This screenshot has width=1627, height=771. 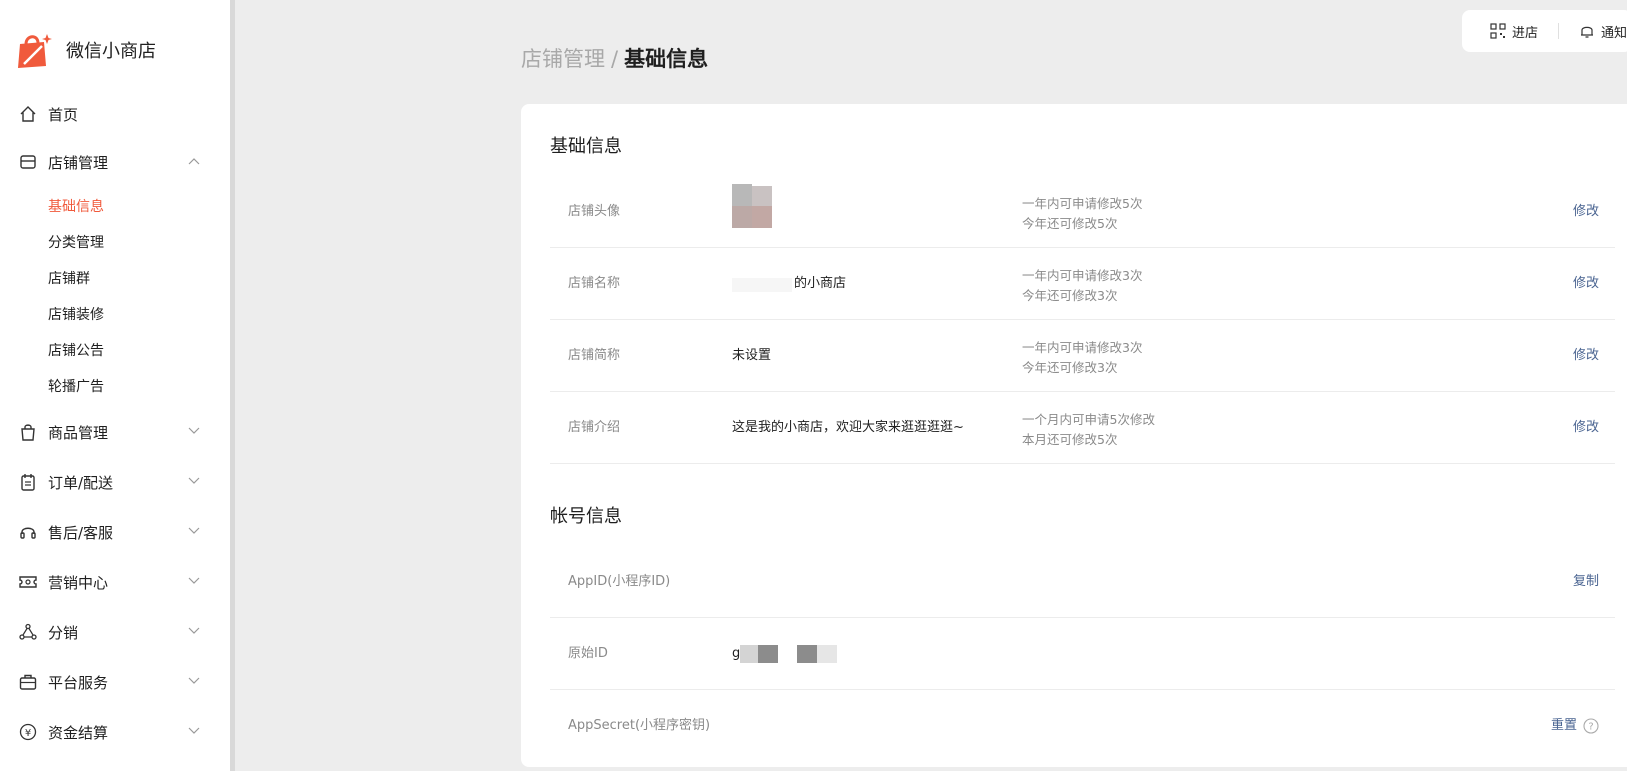 I want to click on share-icon, so click(x=28, y=631).